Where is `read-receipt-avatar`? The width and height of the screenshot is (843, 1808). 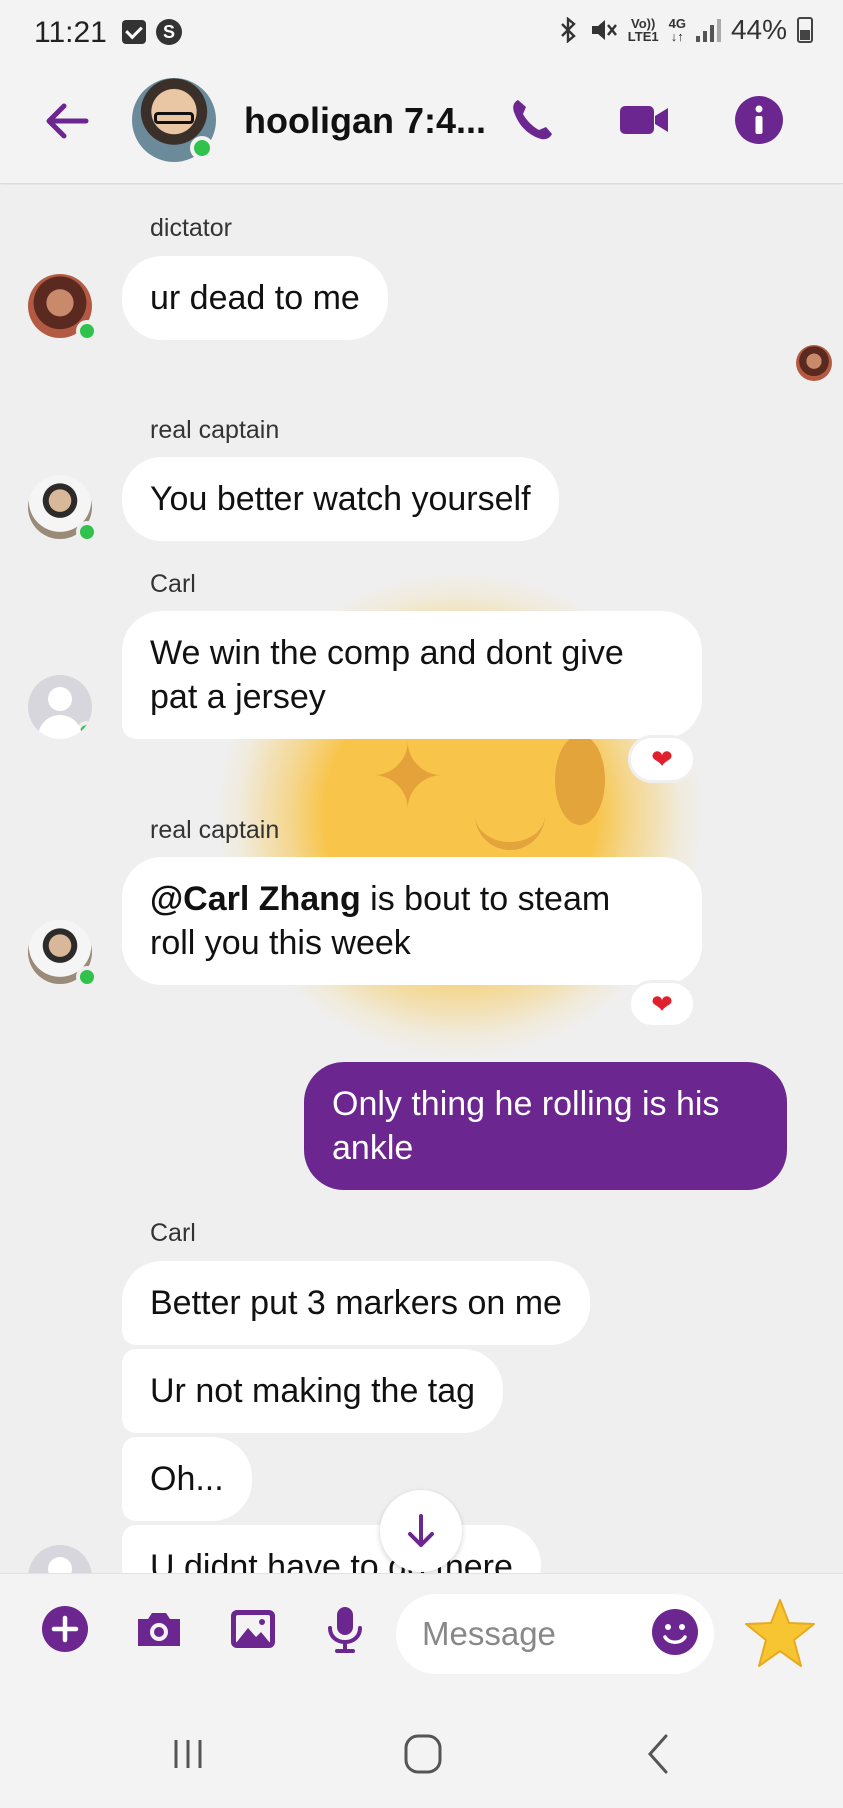
read-receipt-avatar is located at coordinates (814, 363).